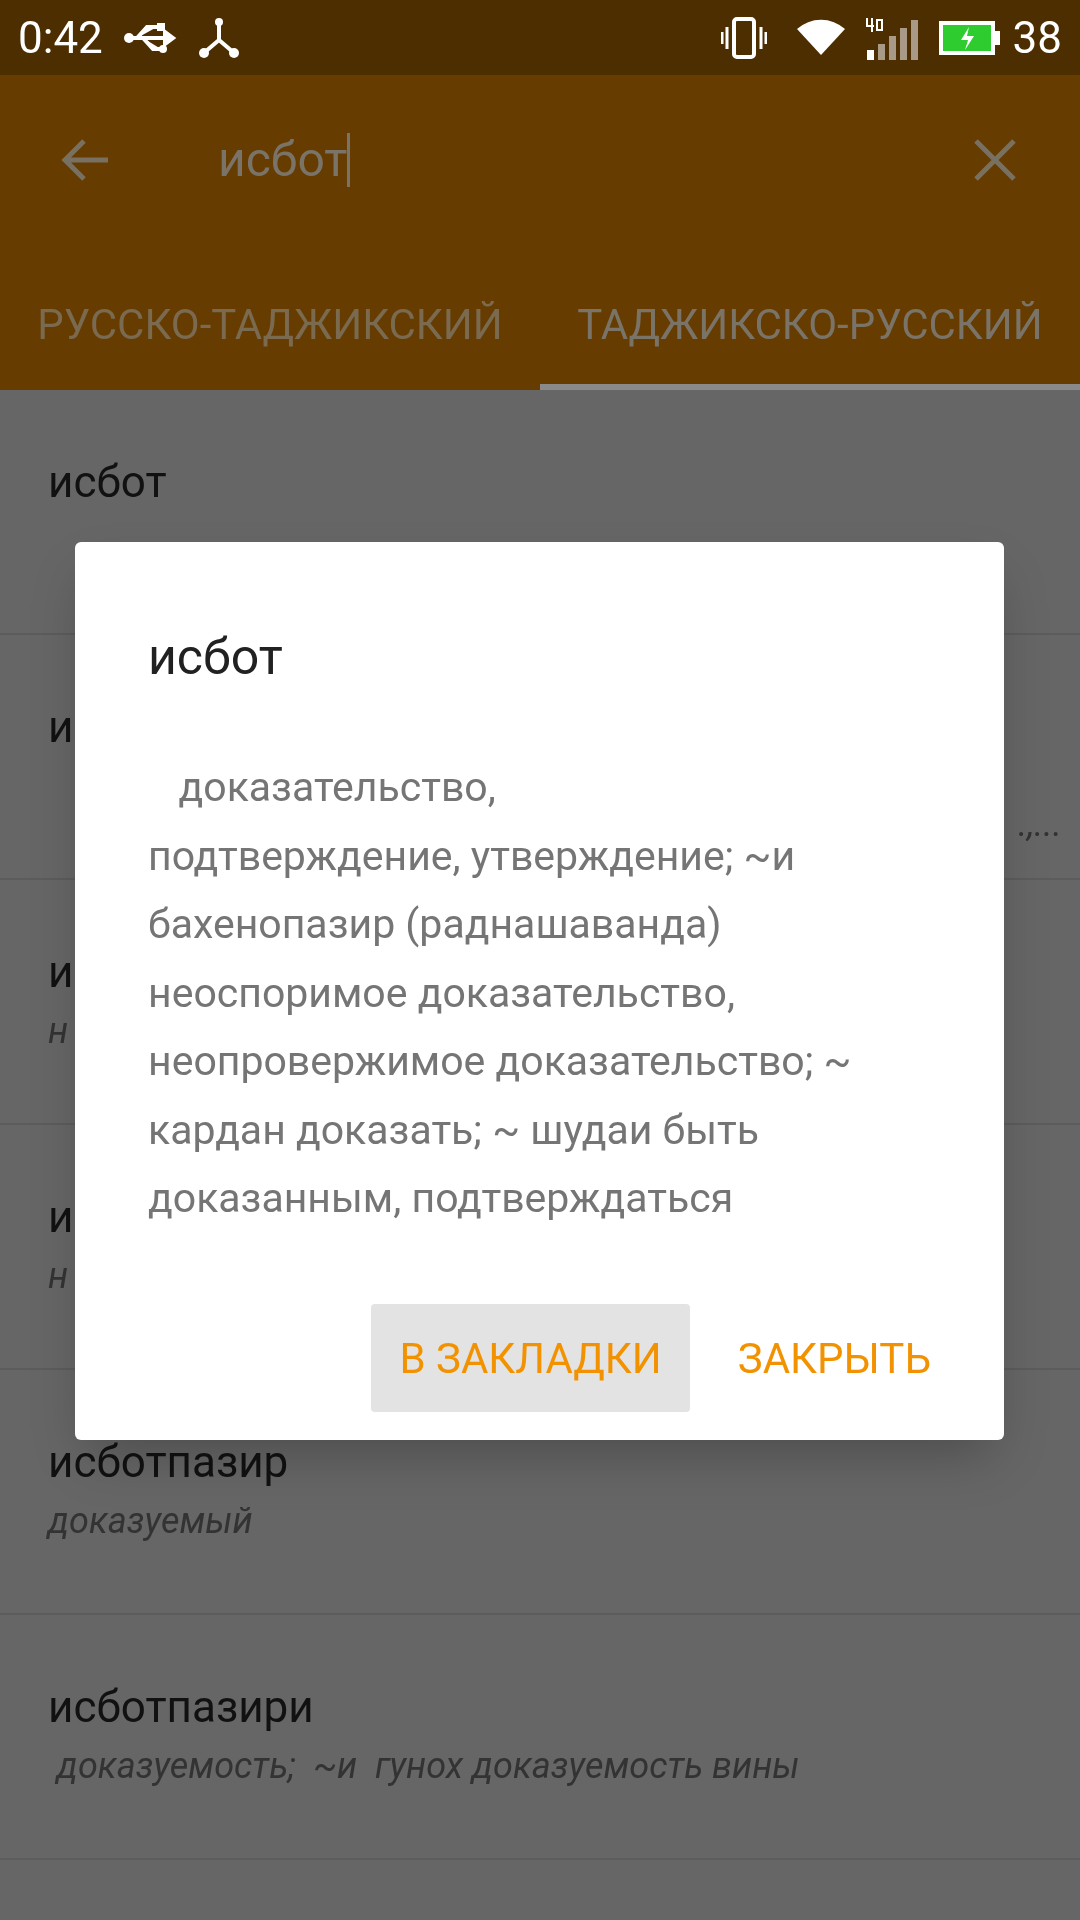 The image size is (1080, 1920). I want to click on wifi-icon, so click(820, 37).